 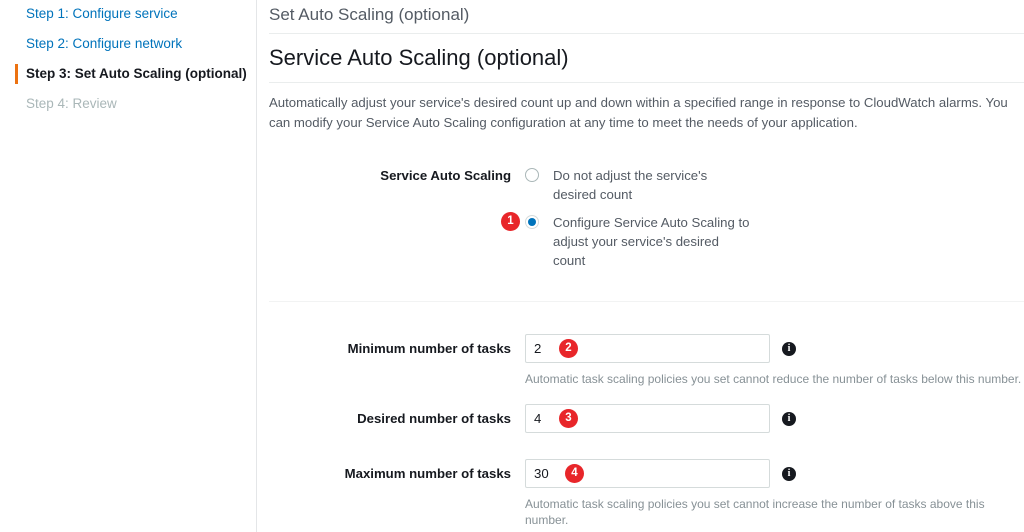 What do you see at coordinates (136, 73) in the screenshot?
I see `sidebar-step-3-label: Step 3: Set Auto Scaling (optional)` at bounding box center [136, 73].